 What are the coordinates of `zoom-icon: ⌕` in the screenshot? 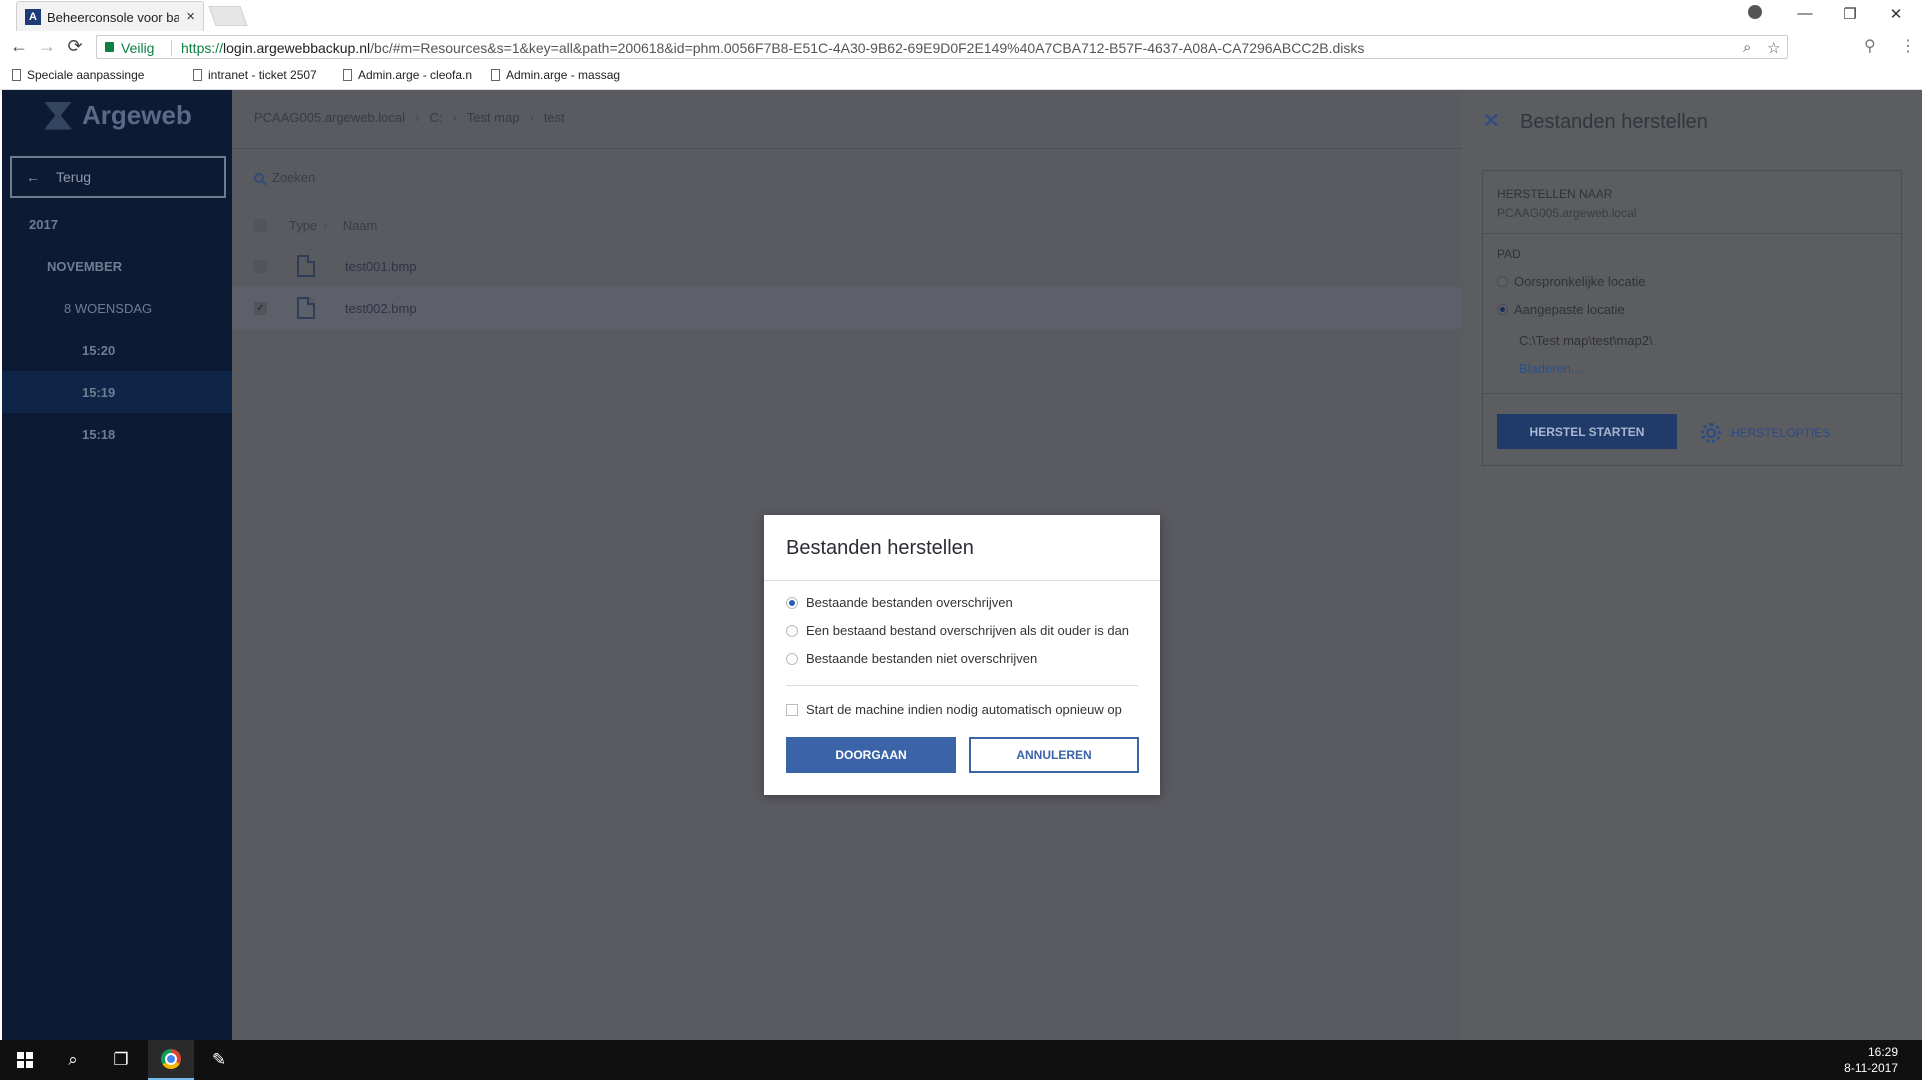 It's located at (1747, 47).